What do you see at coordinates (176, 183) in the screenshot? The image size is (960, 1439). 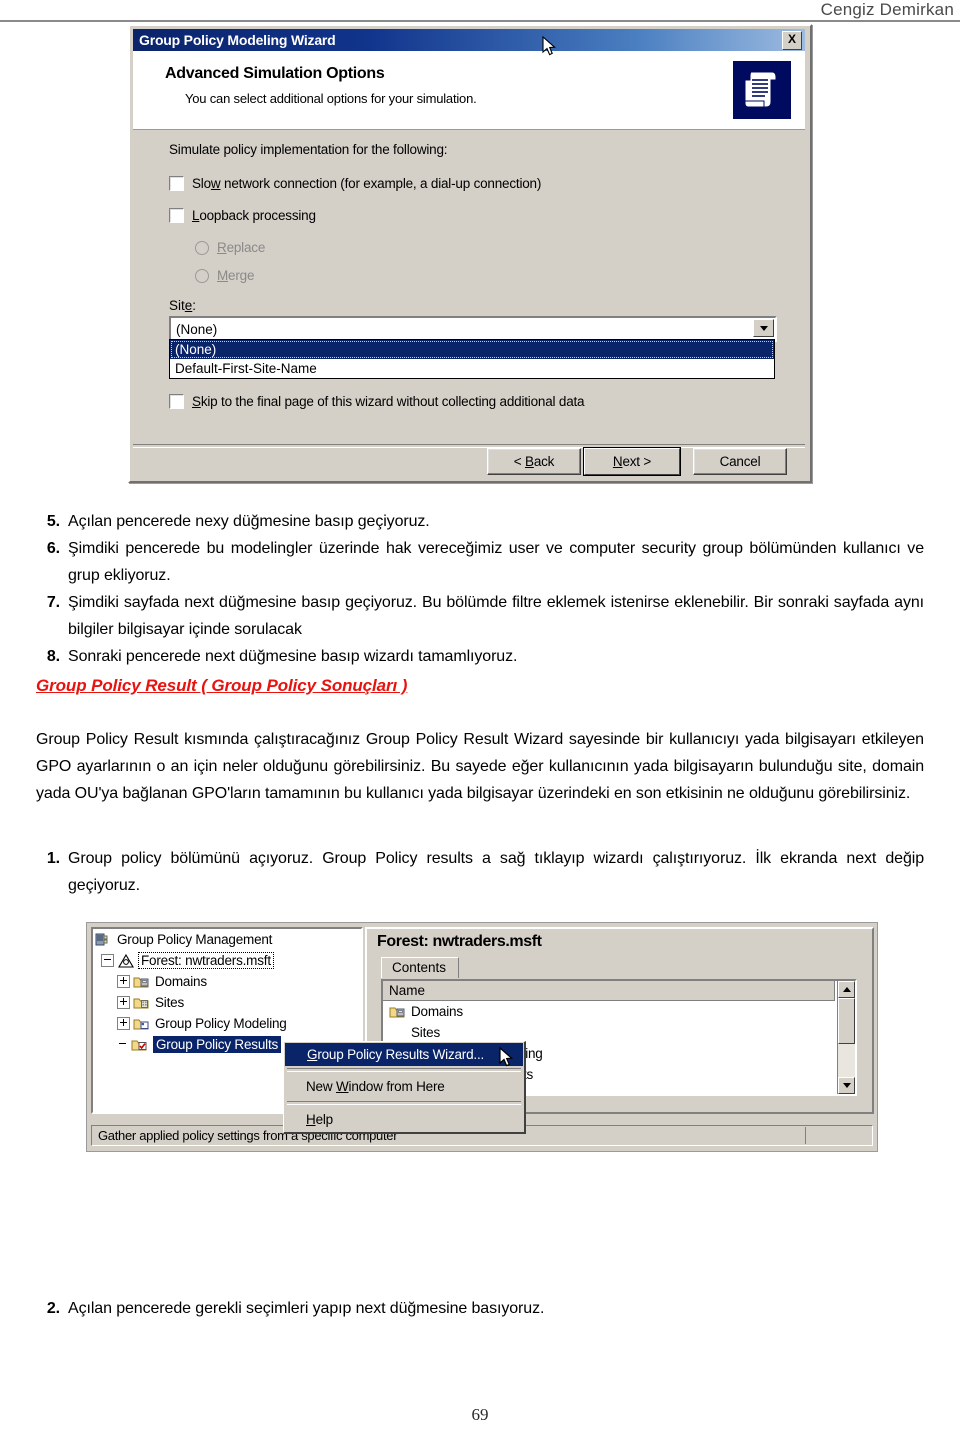 I see `slow-network-checkbox` at bounding box center [176, 183].